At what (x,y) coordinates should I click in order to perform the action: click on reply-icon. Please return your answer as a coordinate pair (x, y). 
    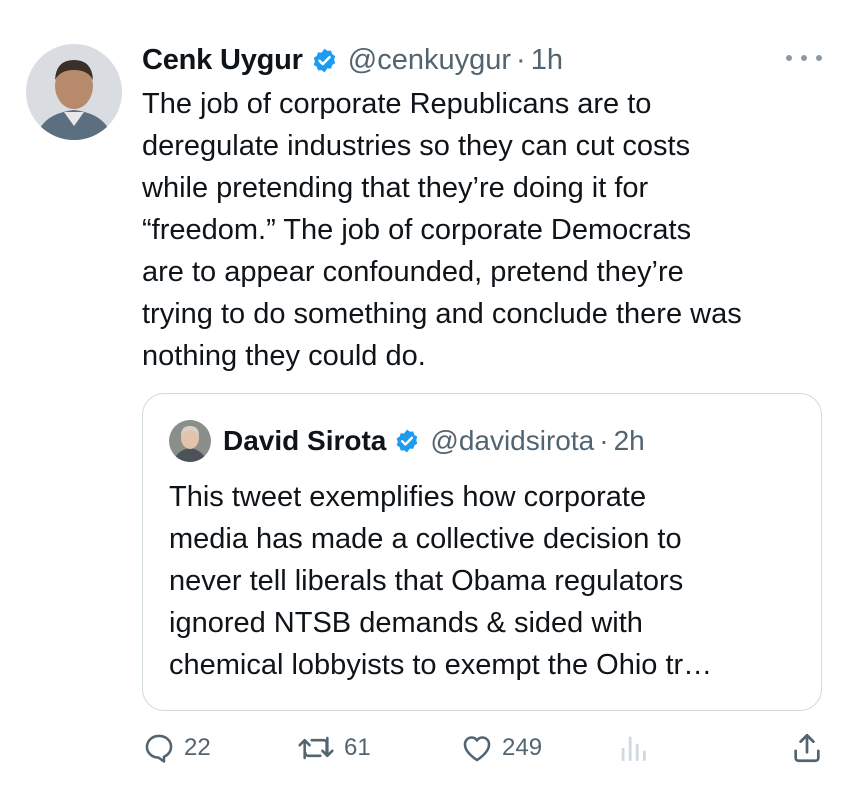
    Looking at the image, I should click on (159, 748).